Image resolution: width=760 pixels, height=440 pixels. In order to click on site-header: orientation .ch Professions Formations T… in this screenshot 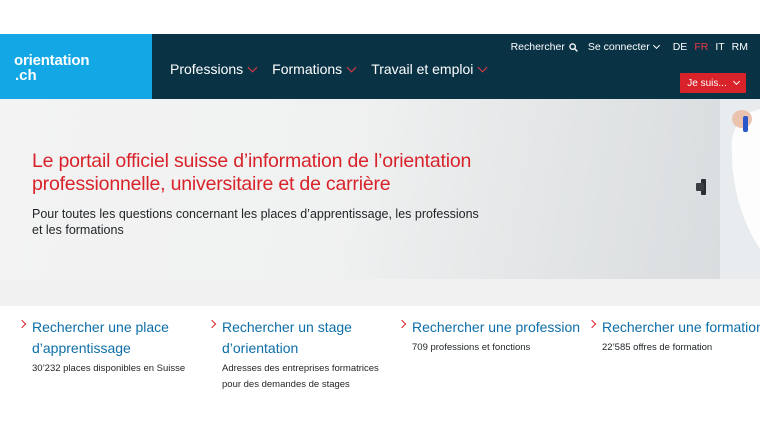, I will do `click(380, 66)`.